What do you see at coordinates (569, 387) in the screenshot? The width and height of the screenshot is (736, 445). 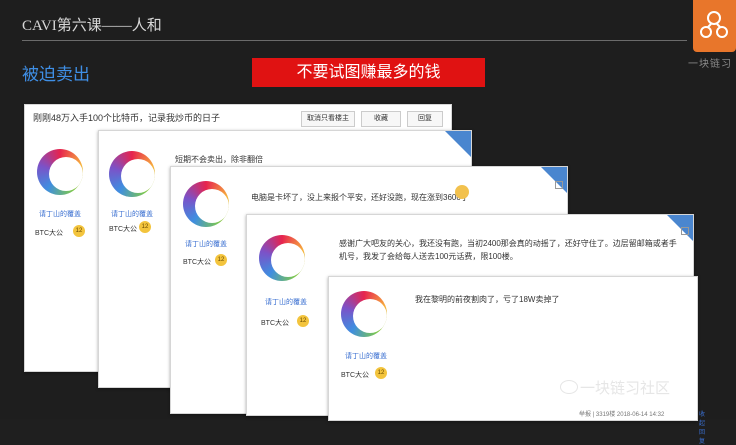 I see `wechat-icon` at bounding box center [569, 387].